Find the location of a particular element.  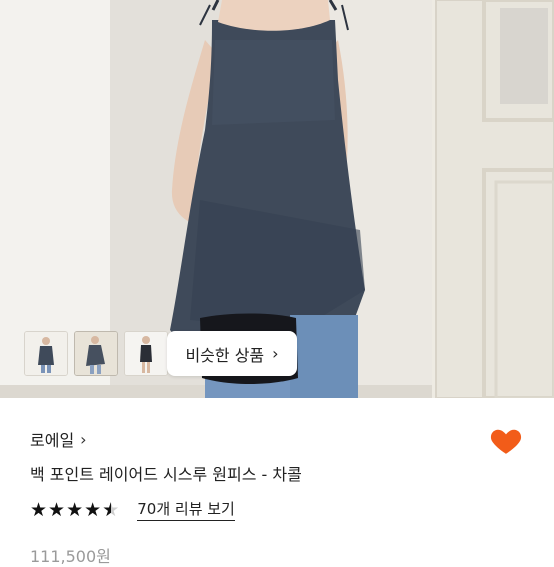

similar-products-label: 비슷한 상품 is located at coordinates (225, 355).